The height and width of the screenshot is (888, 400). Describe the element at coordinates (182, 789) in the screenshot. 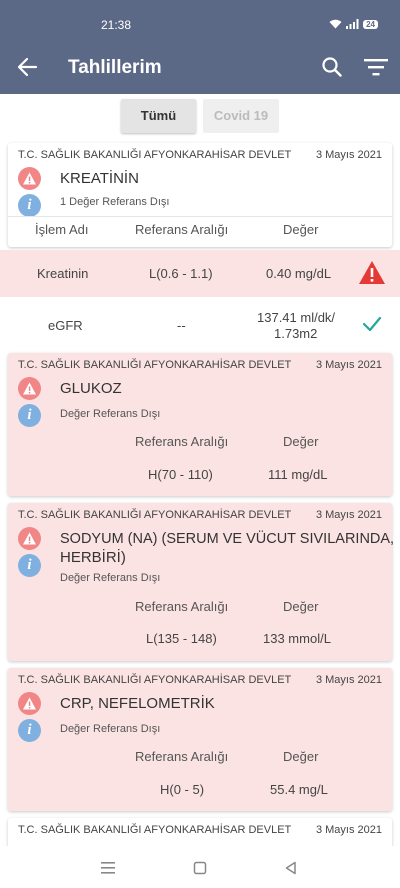

I see `result-range: H(0 - 5)` at that location.